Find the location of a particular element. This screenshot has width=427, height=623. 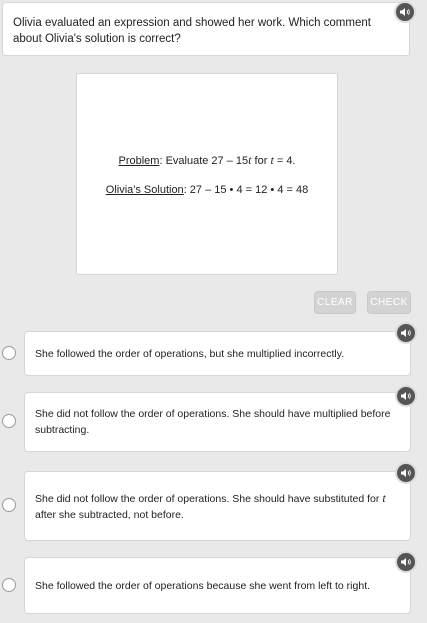

problem-line: Problem: Evaluate 27 – 15t for t = 4. is located at coordinates (206, 160).